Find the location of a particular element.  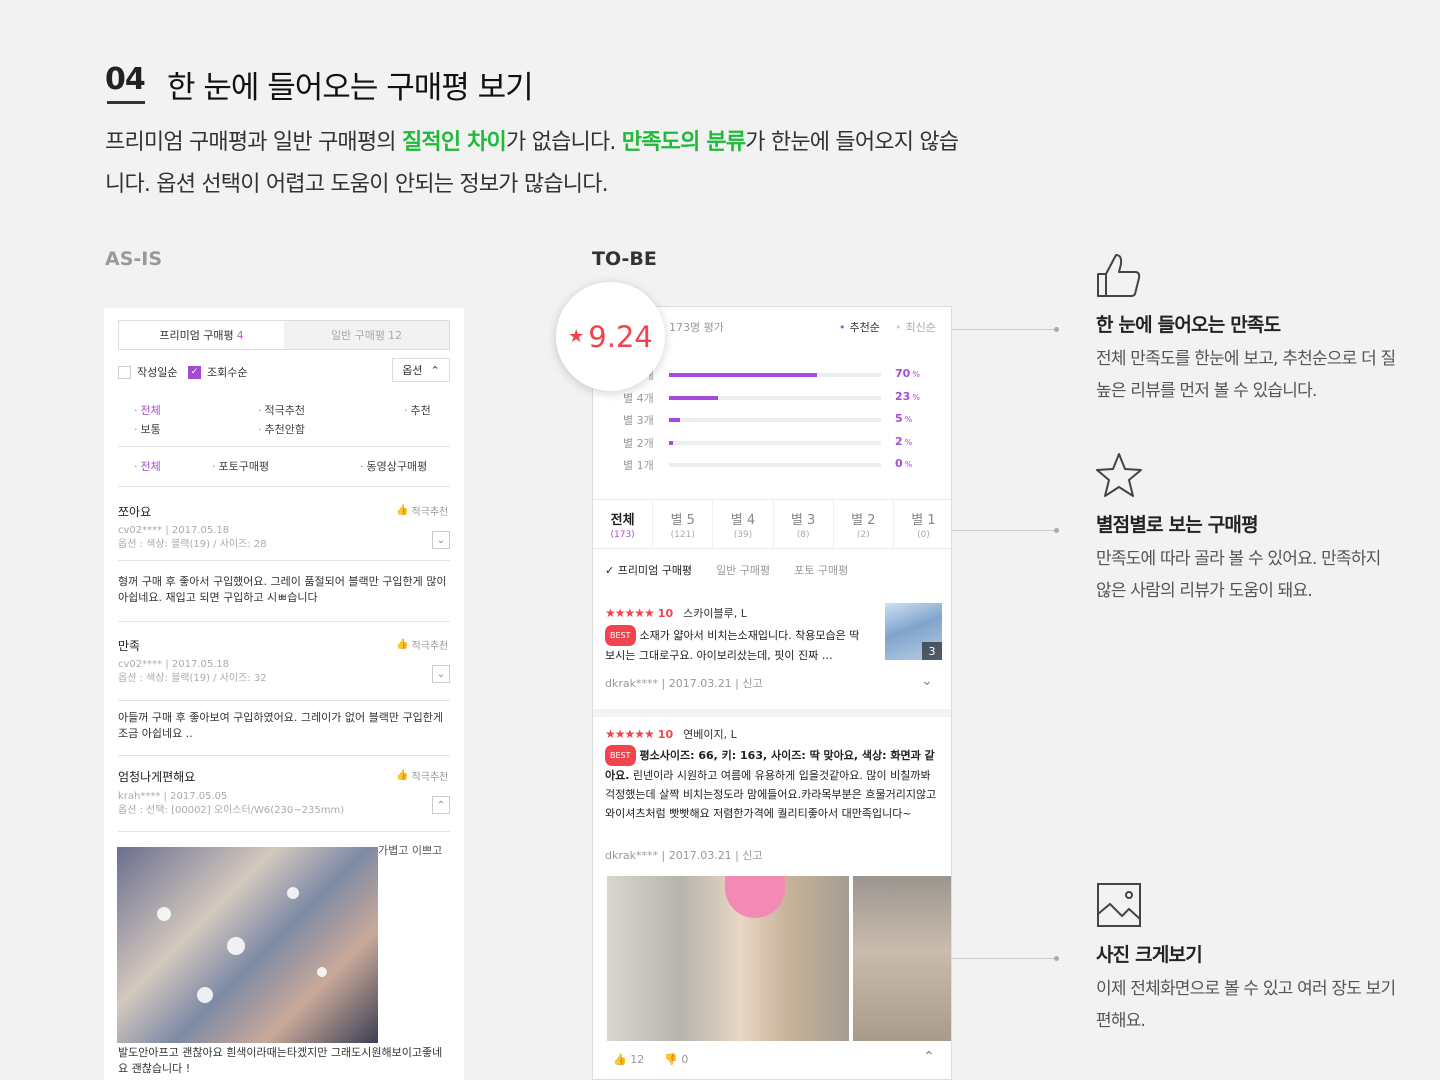

review-photo is located at coordinates (247, 945).